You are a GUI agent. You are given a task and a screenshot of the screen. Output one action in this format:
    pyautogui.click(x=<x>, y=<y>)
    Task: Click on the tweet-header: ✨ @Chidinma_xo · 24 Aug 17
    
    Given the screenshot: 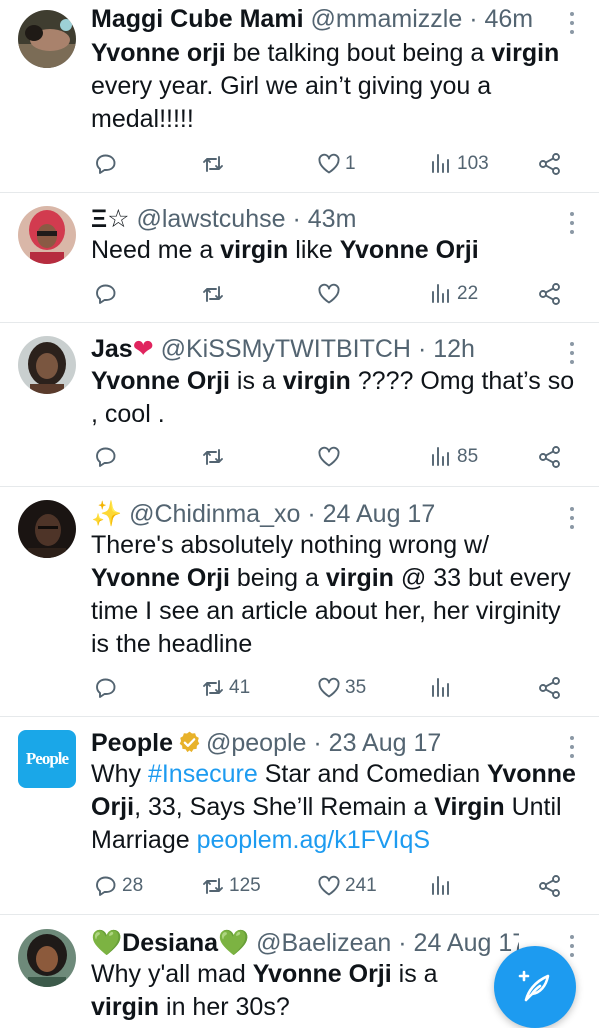 What is the action you would take?
    pyautogui.click(x=325, y=514)
    